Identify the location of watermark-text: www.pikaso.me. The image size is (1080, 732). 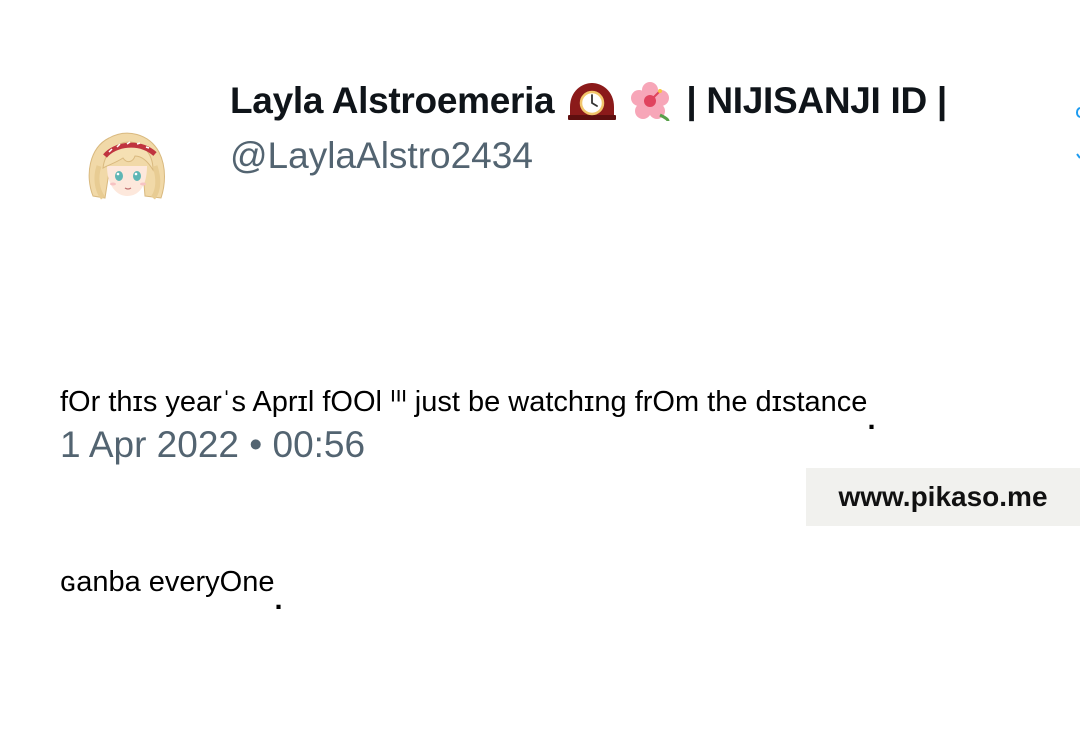
(943, 496).